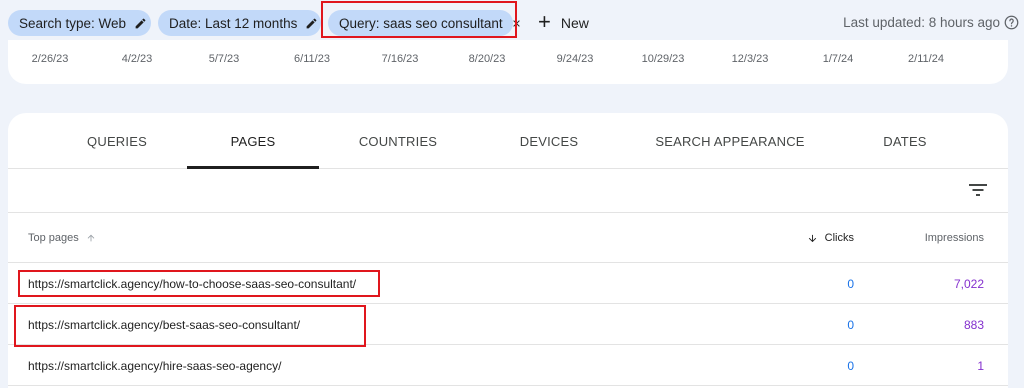  I want to click on search-type-chip: Search type: Web, so click(79, 23).